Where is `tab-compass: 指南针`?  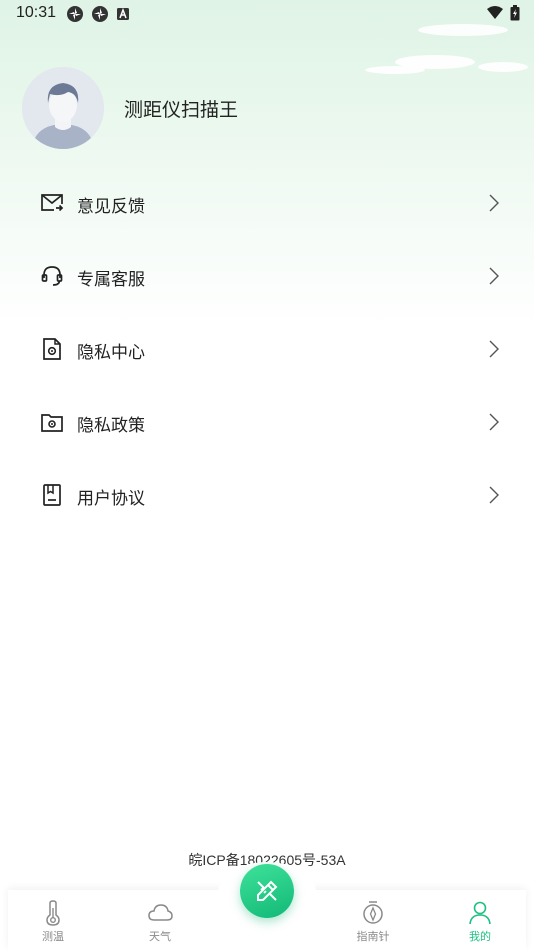 tab-compass: 指南针 is located at coordinates (373, 920).